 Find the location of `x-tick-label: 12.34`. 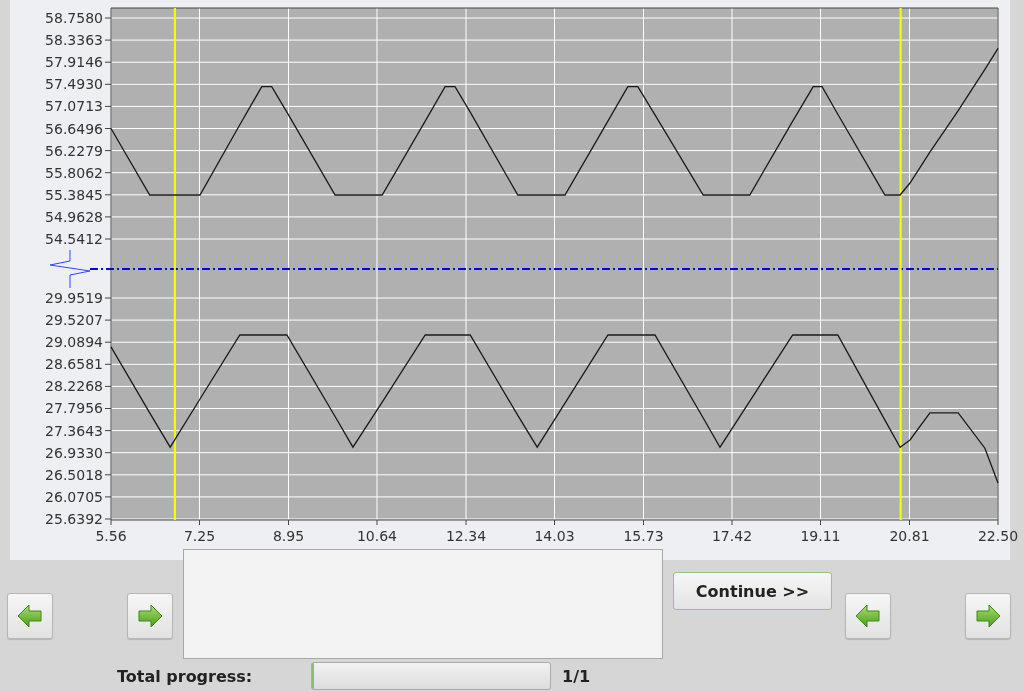

x-tick-label: 12.34 is located at coordinates (466, 536).